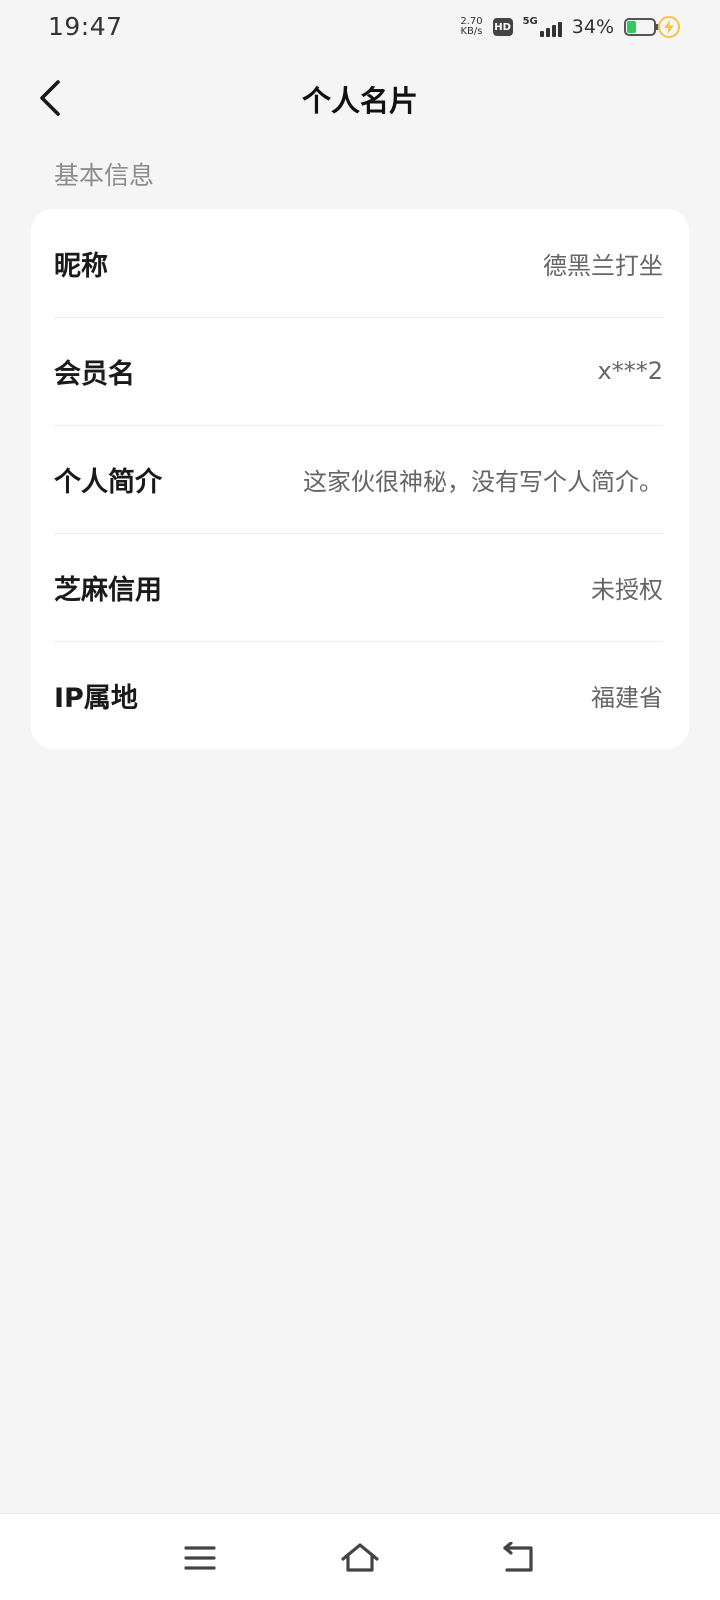 The width and height of the screenshot is (720, 1600). Describe the element at coordinates (94, 374) in the screenshot. I see `row-label: 会员名` at that location.